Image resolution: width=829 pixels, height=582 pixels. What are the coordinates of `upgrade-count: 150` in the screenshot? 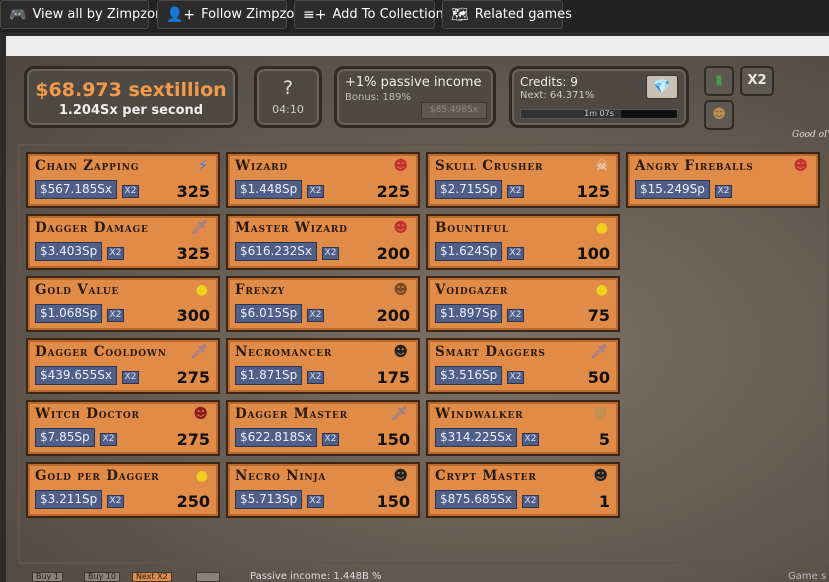 It's located at (393, 439).